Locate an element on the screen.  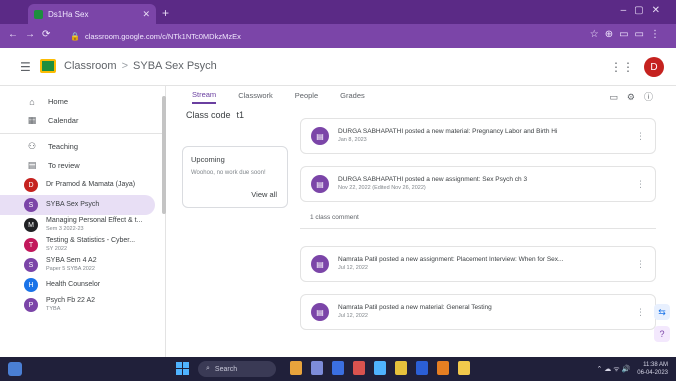
url-text: classroom.google.com/c/NTk1NTc0MDkzMzEx is located at coordinates (162, 36).